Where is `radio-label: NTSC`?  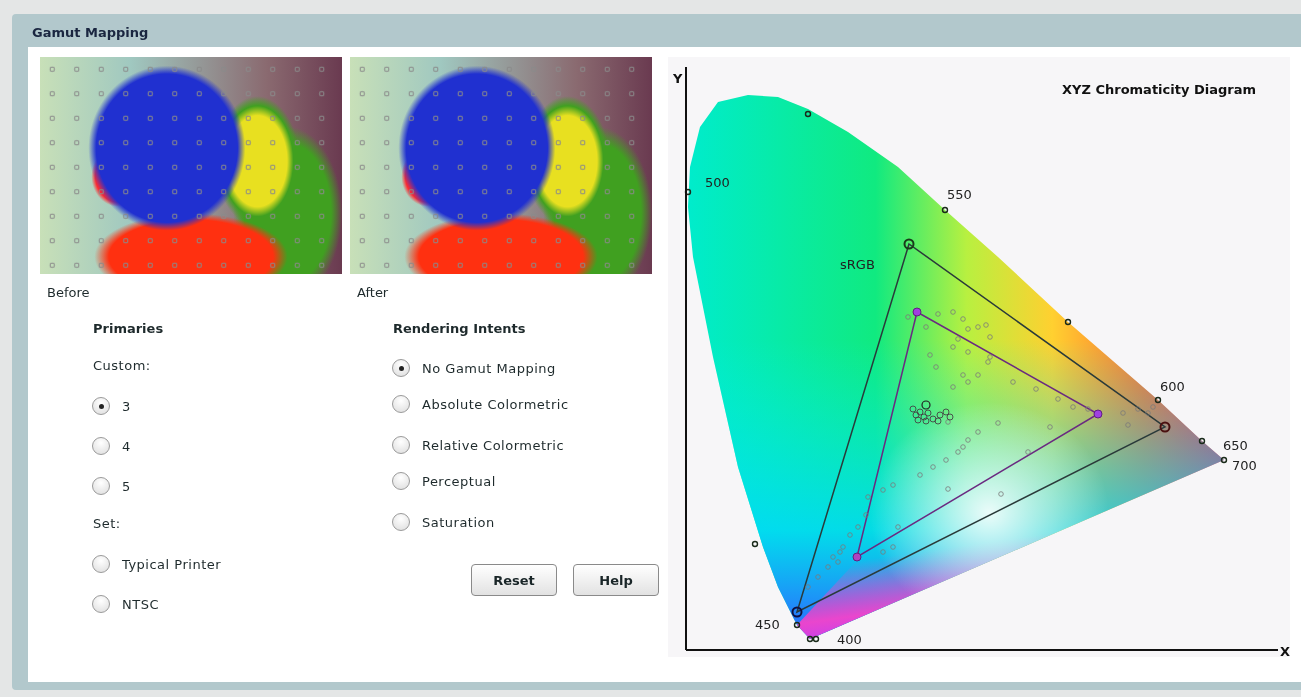
radio-label: NTSC is located at coordinates (140, 604).